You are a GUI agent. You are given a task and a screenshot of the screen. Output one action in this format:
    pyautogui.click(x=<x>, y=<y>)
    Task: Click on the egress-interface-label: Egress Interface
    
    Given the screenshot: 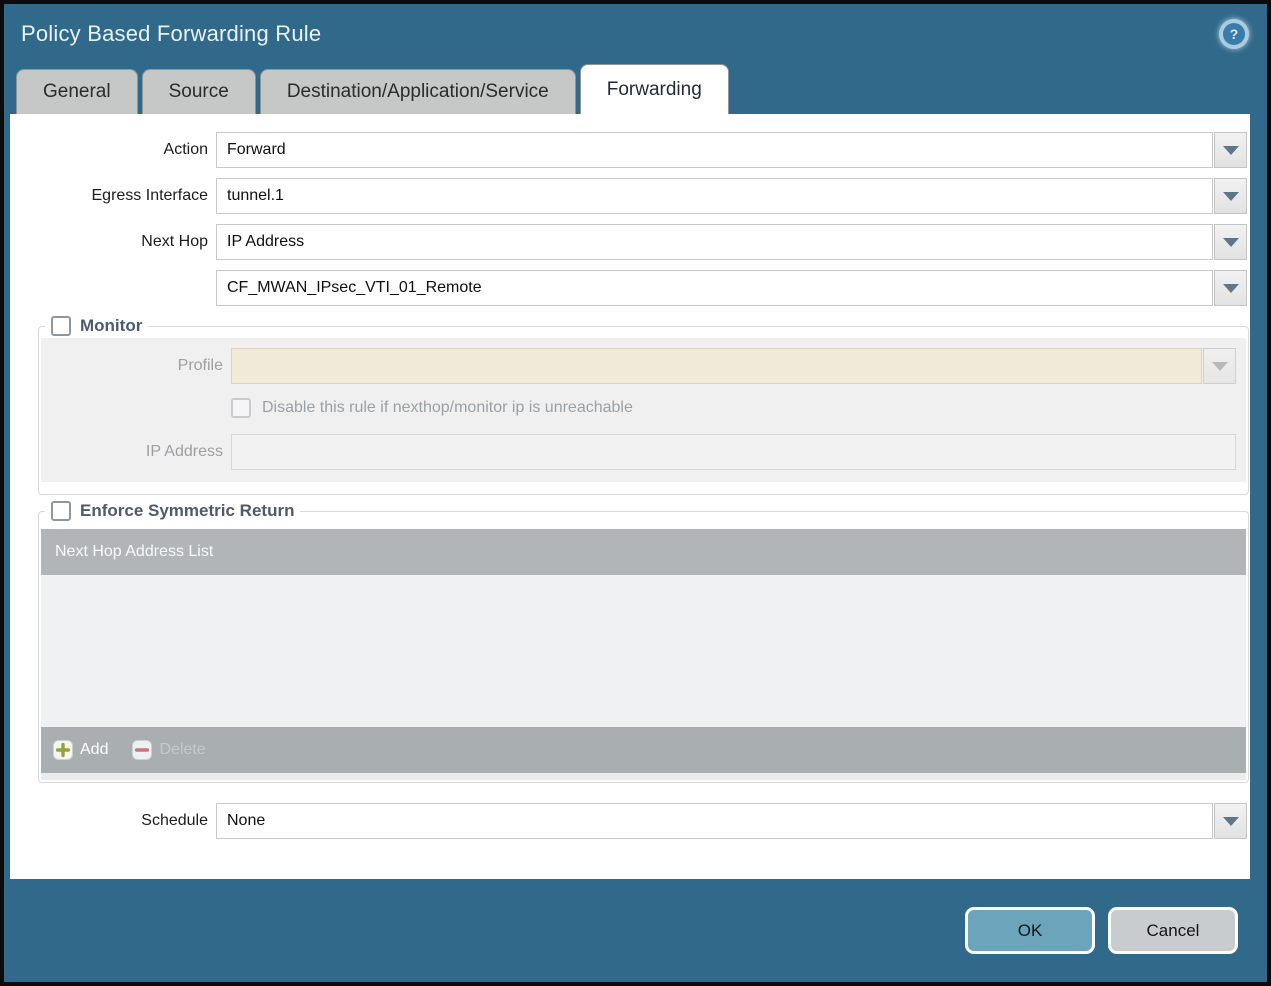 What is the action you would take?
    pyautogui.click(x=150, y=195)
    